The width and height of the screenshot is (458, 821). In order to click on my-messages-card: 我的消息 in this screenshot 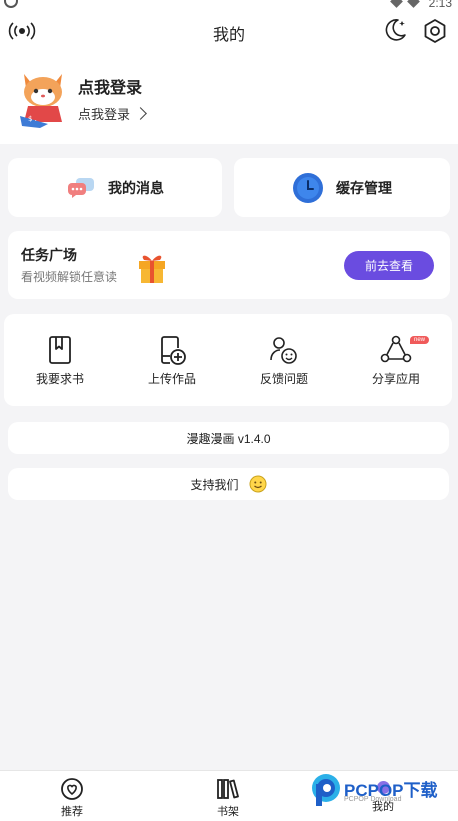, I will do `click(115, 187)`.